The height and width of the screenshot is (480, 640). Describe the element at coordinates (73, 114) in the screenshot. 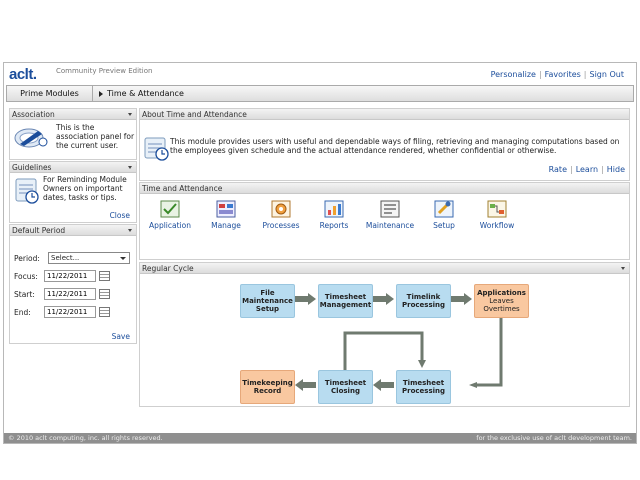

I see `association-header: Association` at that location.